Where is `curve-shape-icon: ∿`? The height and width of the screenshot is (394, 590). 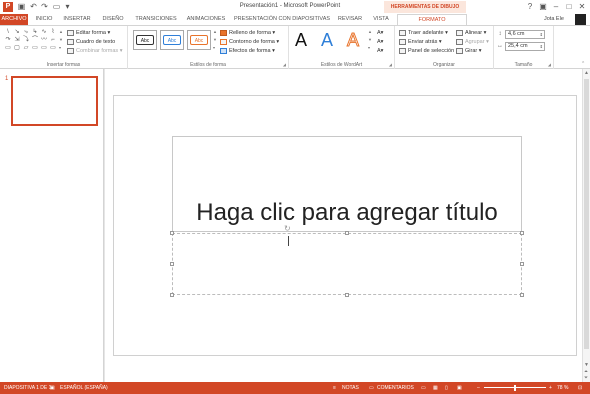
curve-shape-icon: ∿ is located at coordinates (44, 32).